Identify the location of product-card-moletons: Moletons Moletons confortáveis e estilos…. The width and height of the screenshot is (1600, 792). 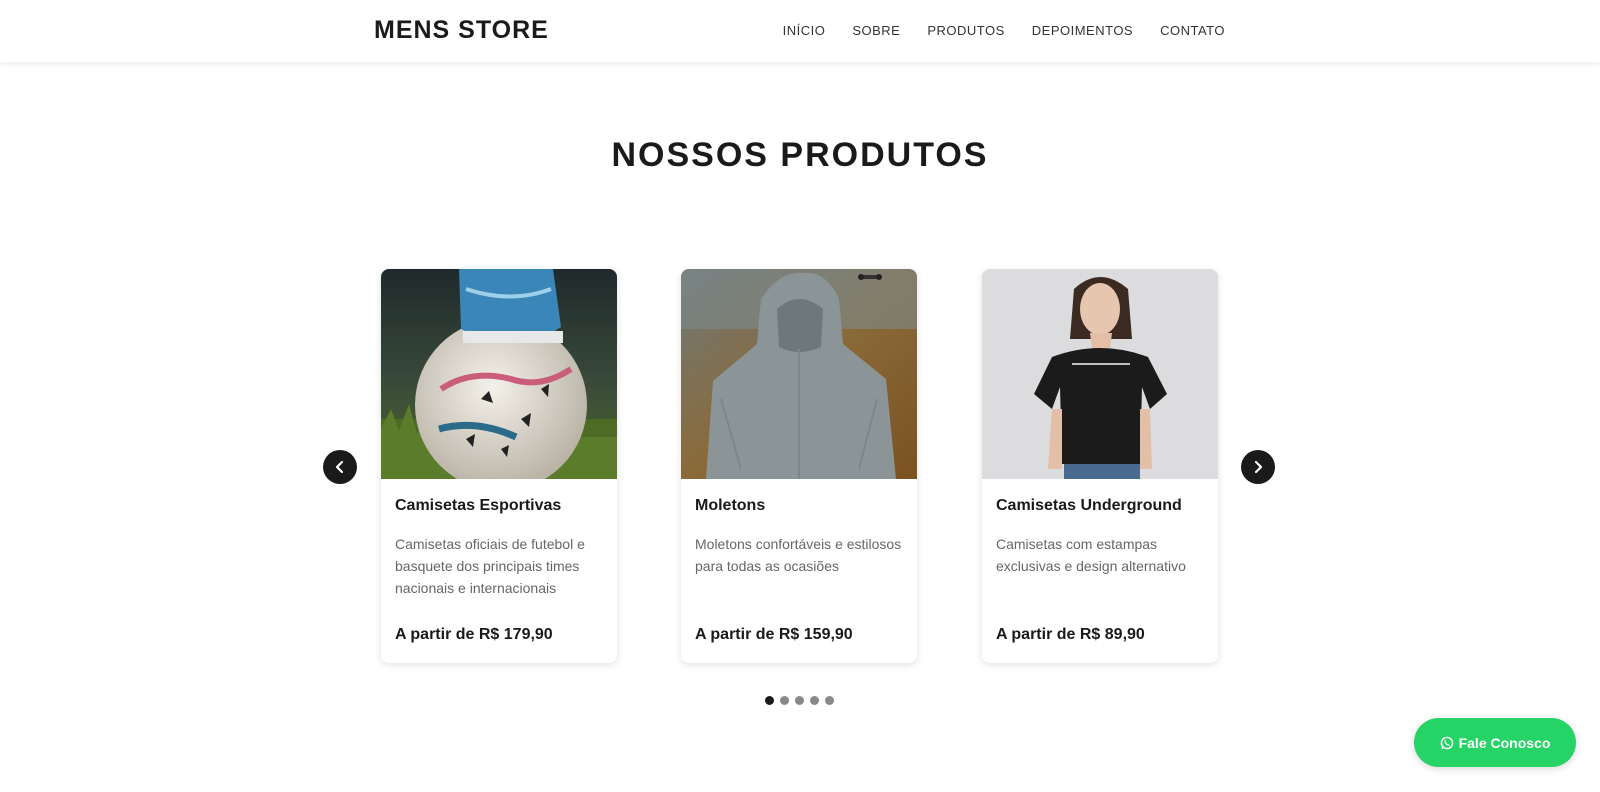
(799, 466).